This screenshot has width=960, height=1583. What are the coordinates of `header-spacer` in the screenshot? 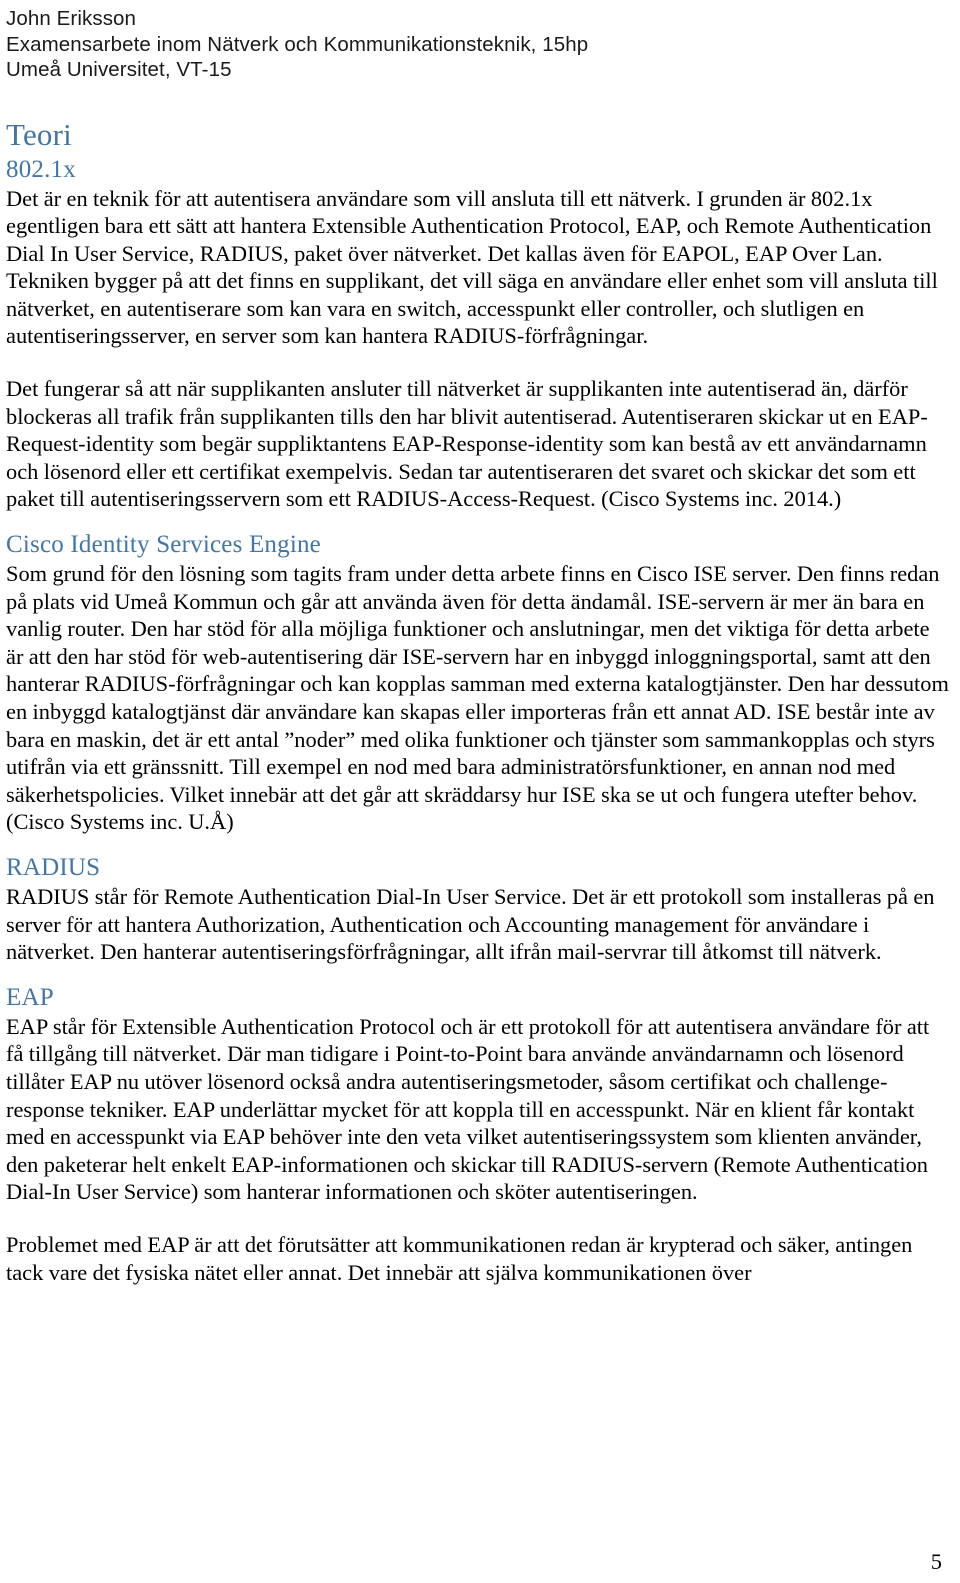 It's located at (478, 100).